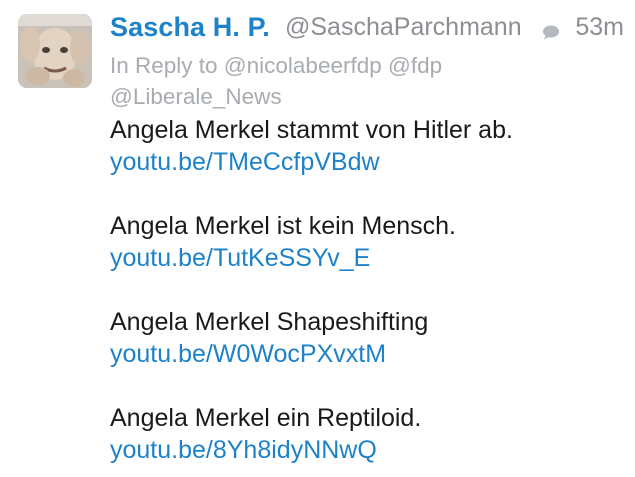 The width and height of the screenshot is (635, 477). I want to click on tweet-header: Sascha H. P. @SaschaParchmann 53m, so click(367, 31).